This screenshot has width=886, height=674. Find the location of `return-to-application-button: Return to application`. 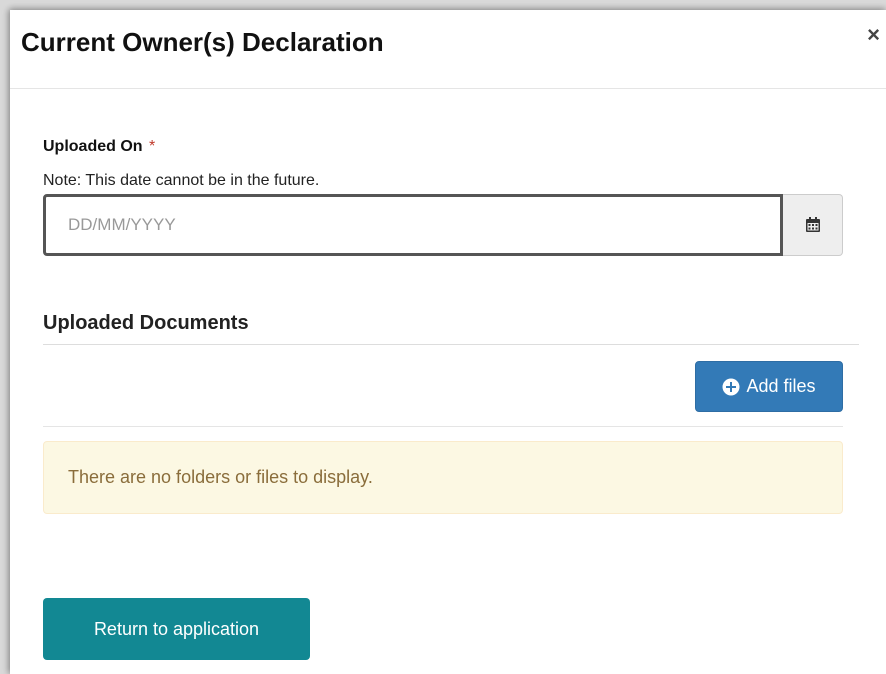

return-to-application-button: Return to application is located at coordinates (176, 629).